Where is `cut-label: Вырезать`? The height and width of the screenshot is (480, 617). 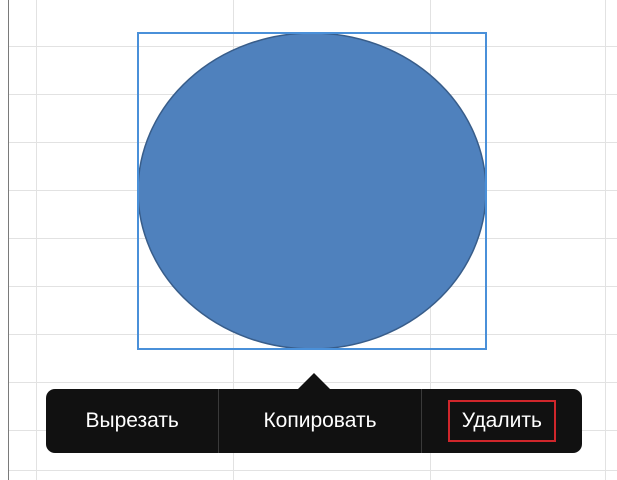 cut-label: Вырезать is located at coordinates (132, 420).